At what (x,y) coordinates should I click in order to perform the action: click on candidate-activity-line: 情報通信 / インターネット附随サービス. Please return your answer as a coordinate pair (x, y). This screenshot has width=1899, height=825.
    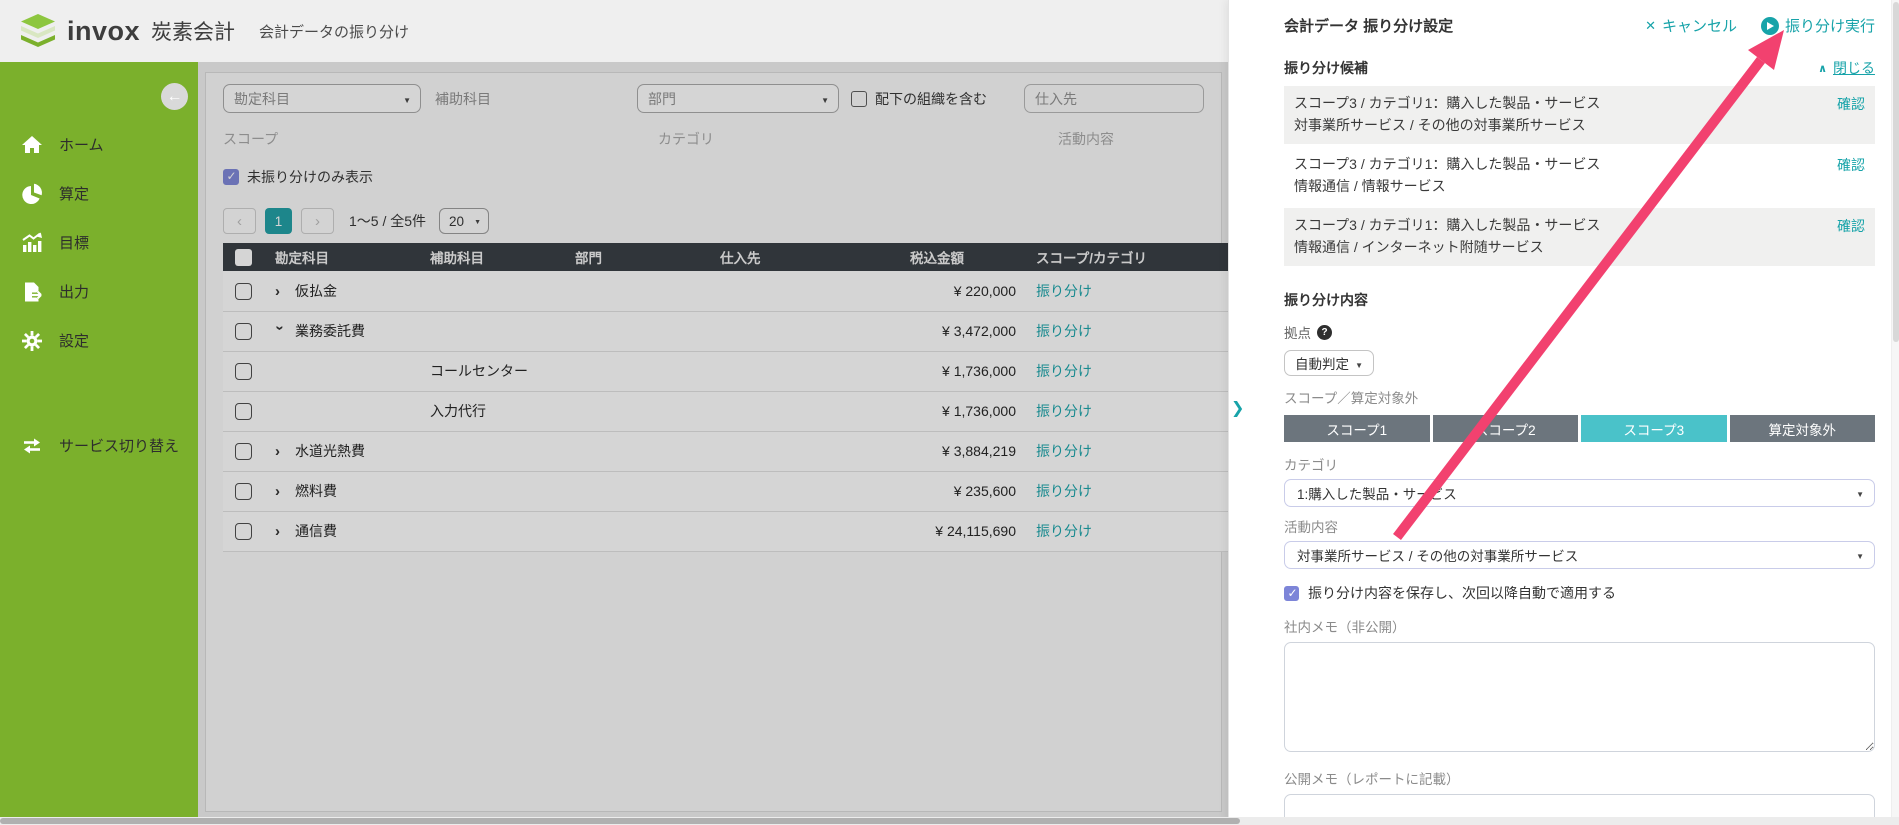
    Looking at the image, I should click on (1419, 247).